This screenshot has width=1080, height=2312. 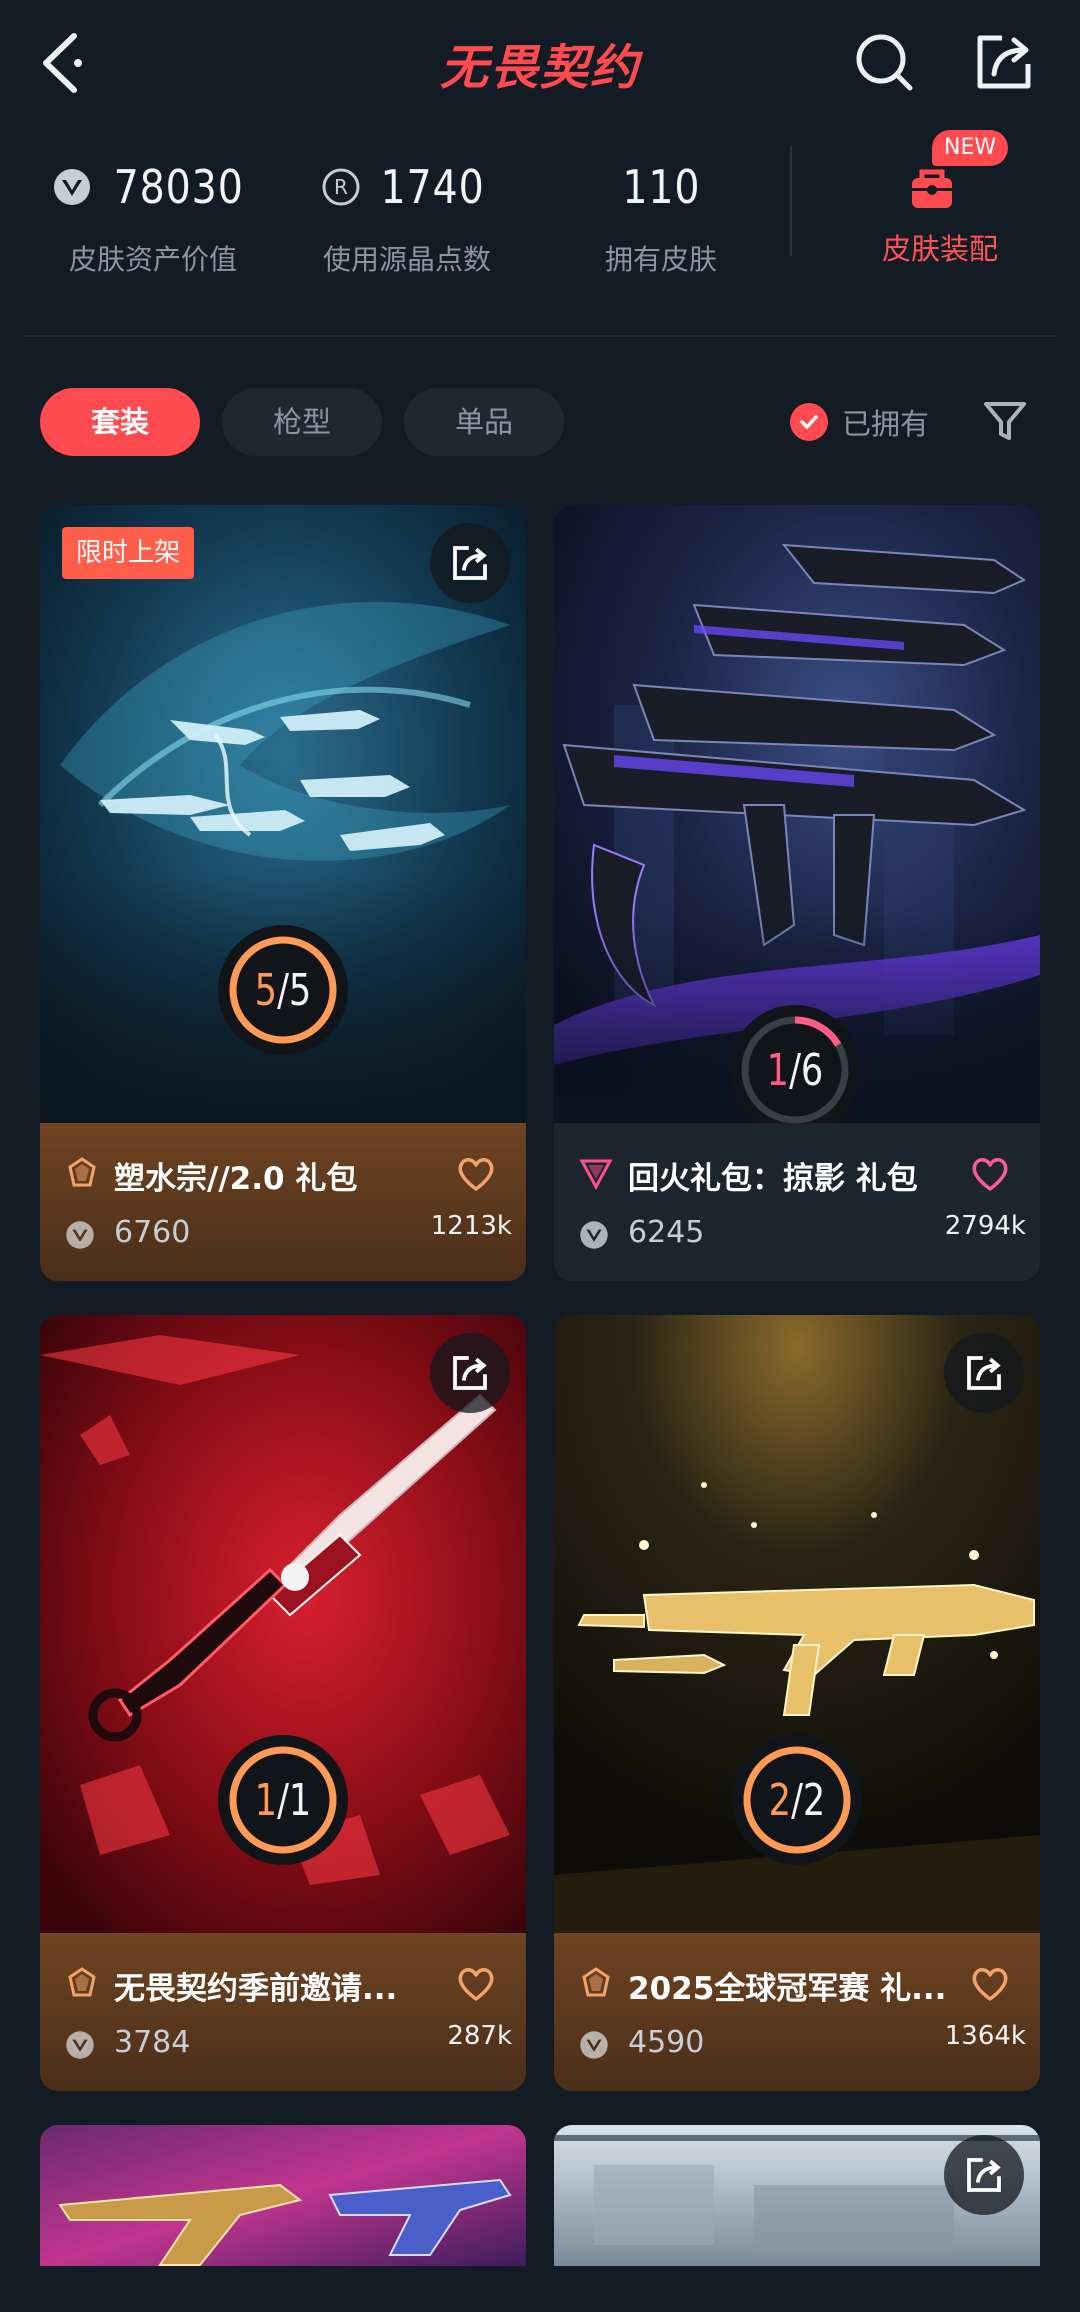 I want to click on bundle-name: 回火礼包：掠影 礼包, so click(x=773, y=1179).